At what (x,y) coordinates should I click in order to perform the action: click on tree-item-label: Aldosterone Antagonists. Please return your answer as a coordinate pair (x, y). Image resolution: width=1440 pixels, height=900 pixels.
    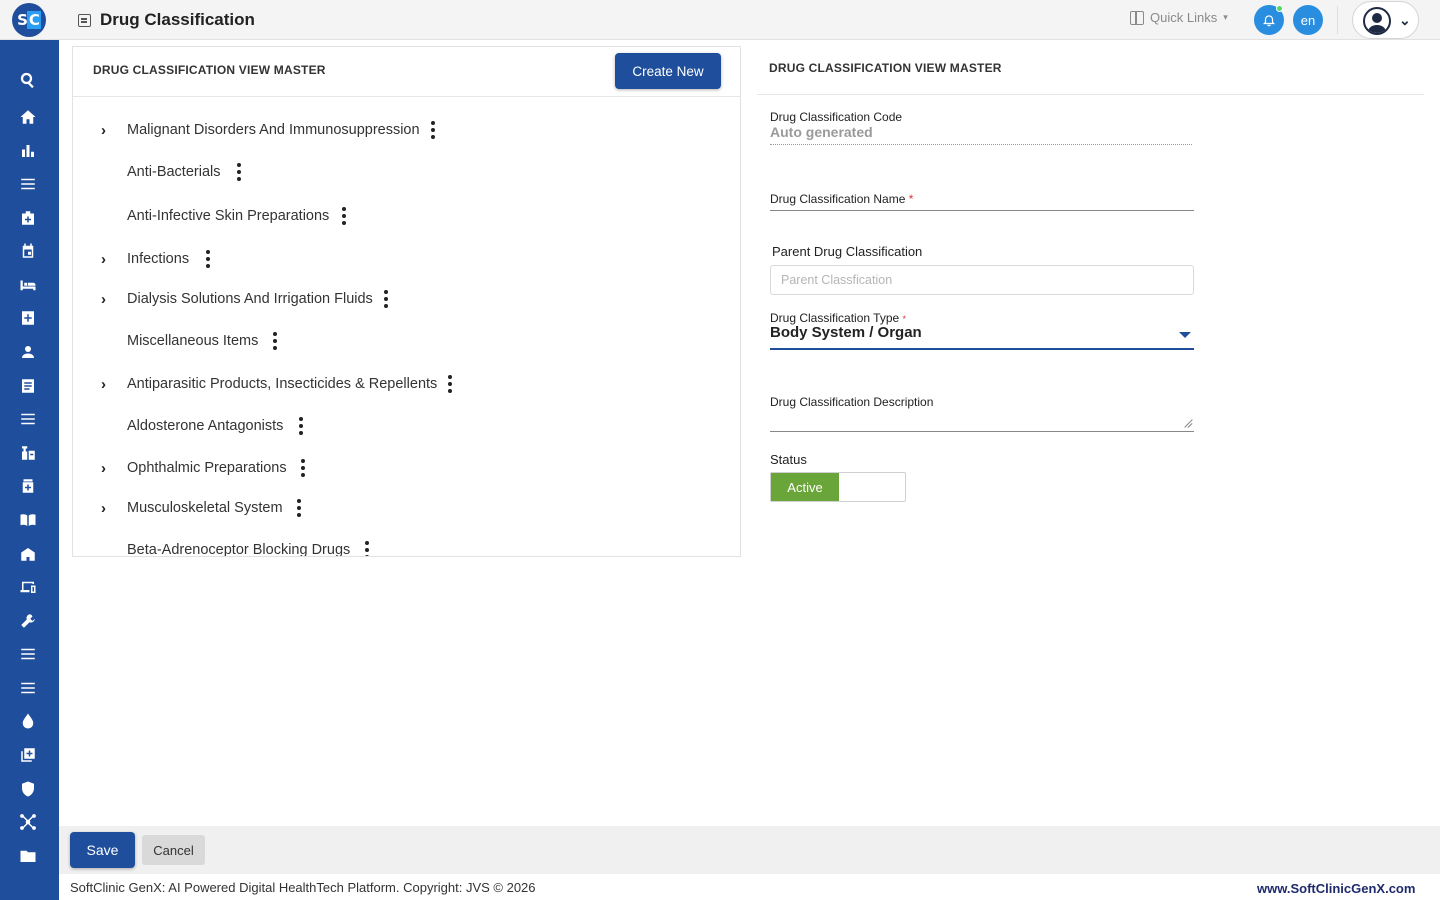
    Looking at the image, I should click on (205, 426).